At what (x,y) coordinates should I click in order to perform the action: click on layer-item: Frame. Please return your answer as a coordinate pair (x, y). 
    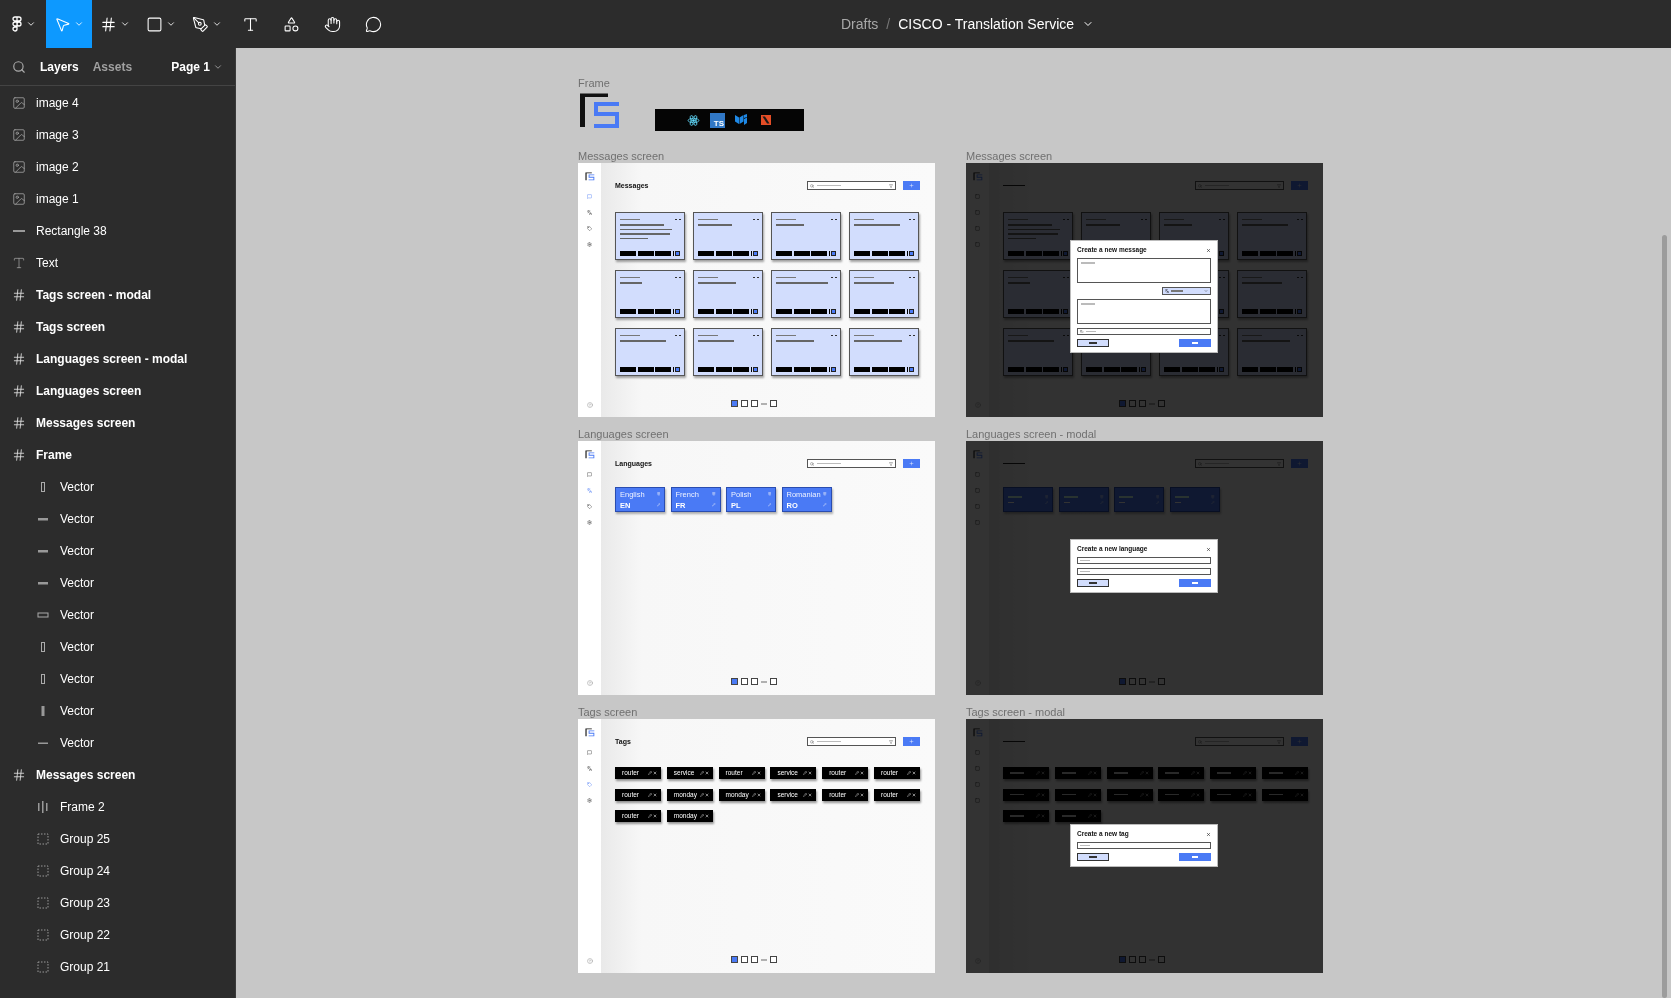
    Looking at the image, I should click on (117, 455).